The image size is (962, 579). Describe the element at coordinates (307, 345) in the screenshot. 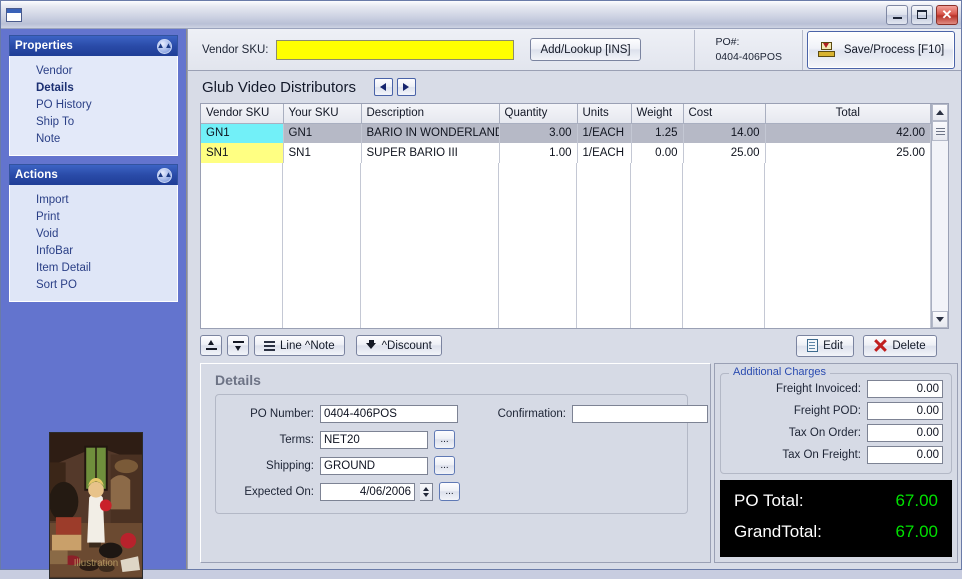

I see `line-note-label: Line ^Note` at that location.